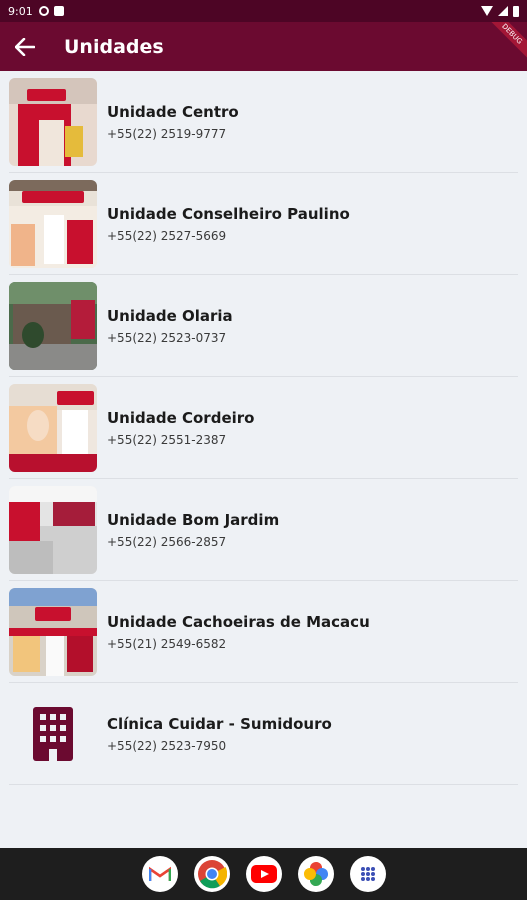 This screenshot has height=900, width=527. What do you see at coordinates (487, 11) in the screenshot?
I see `wifi-icon` at bounding box center [487, 11].